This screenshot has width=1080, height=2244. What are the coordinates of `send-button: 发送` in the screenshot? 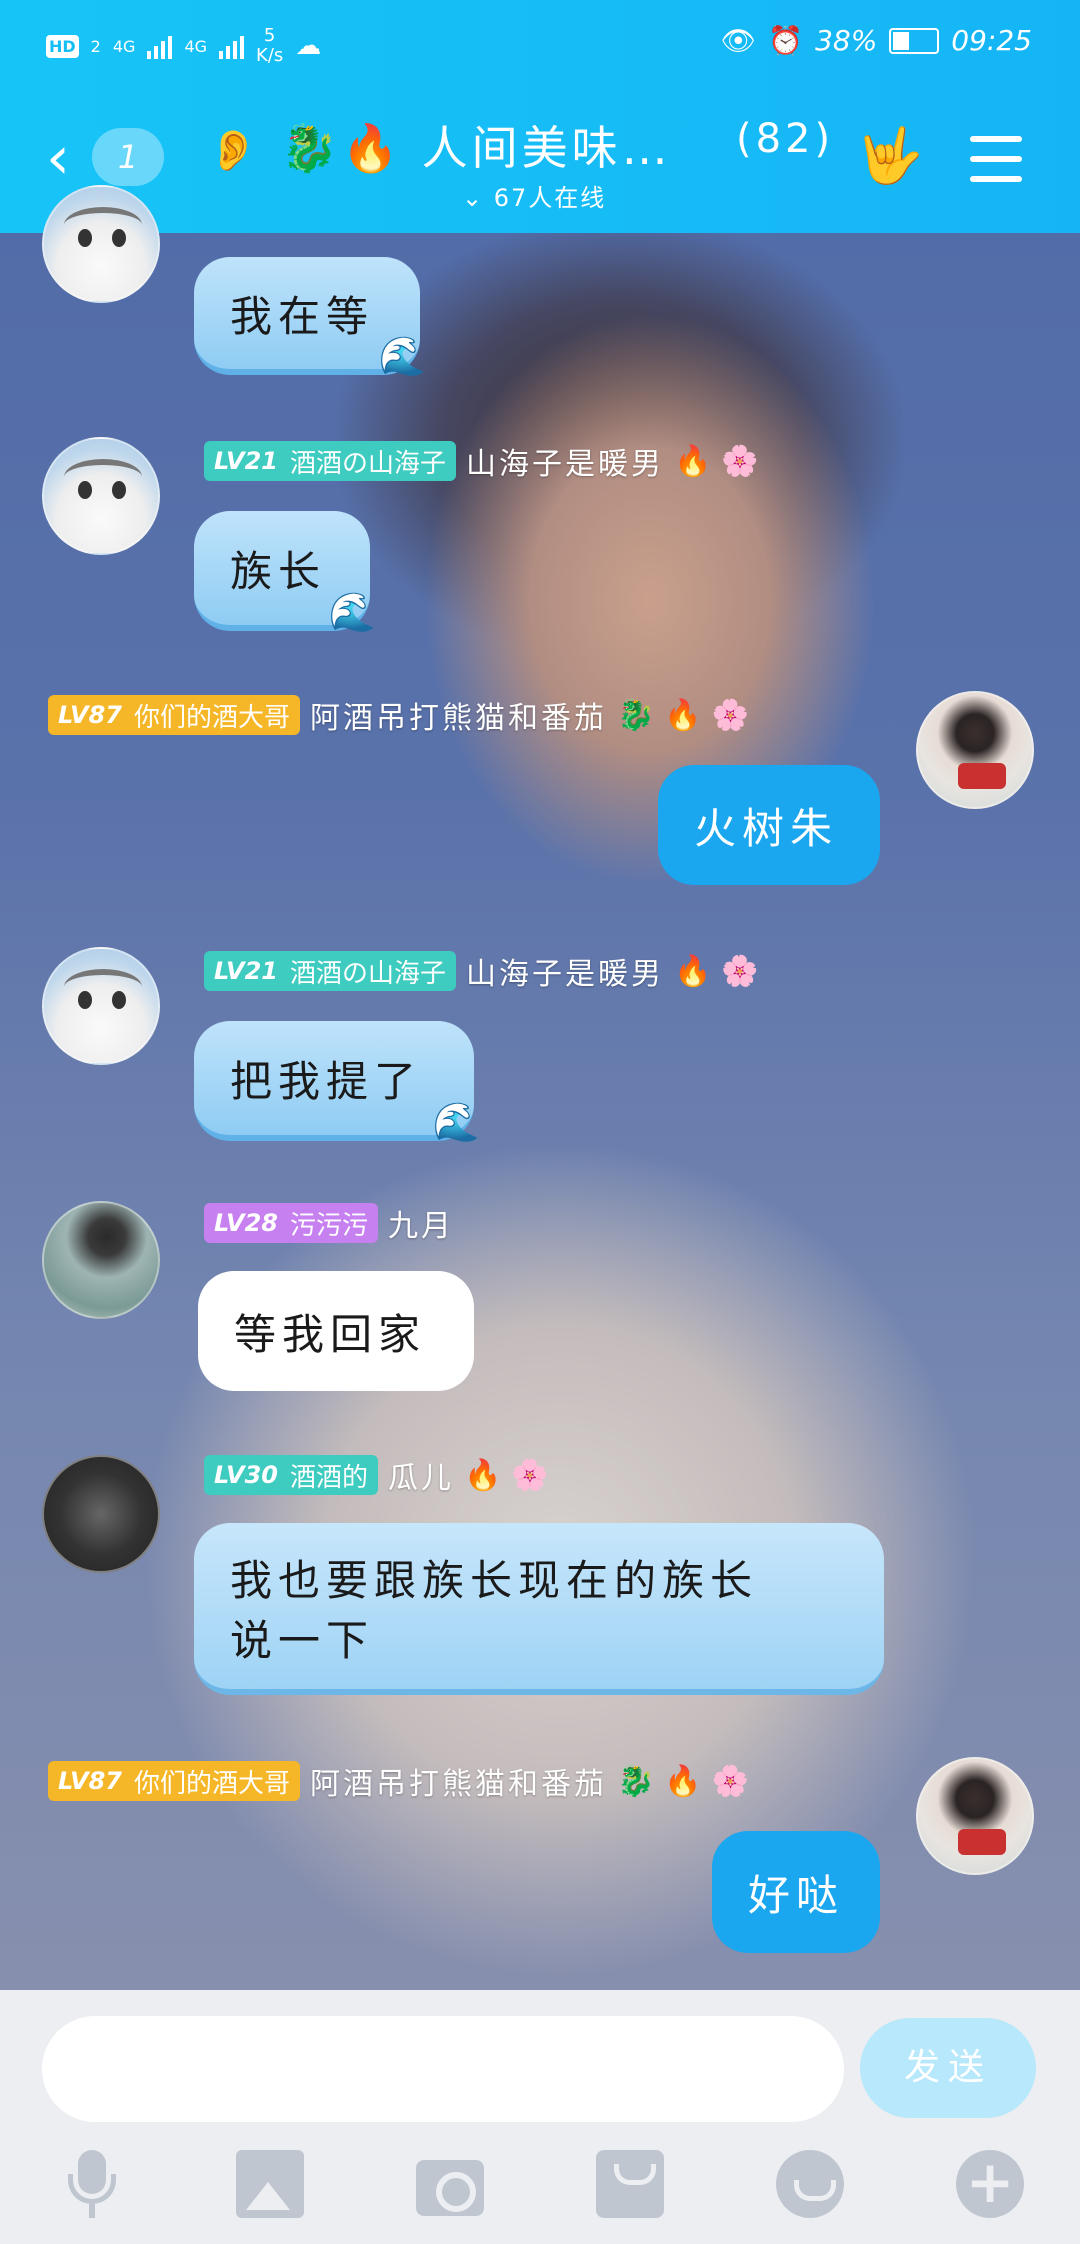 It's located at (948, 2068).